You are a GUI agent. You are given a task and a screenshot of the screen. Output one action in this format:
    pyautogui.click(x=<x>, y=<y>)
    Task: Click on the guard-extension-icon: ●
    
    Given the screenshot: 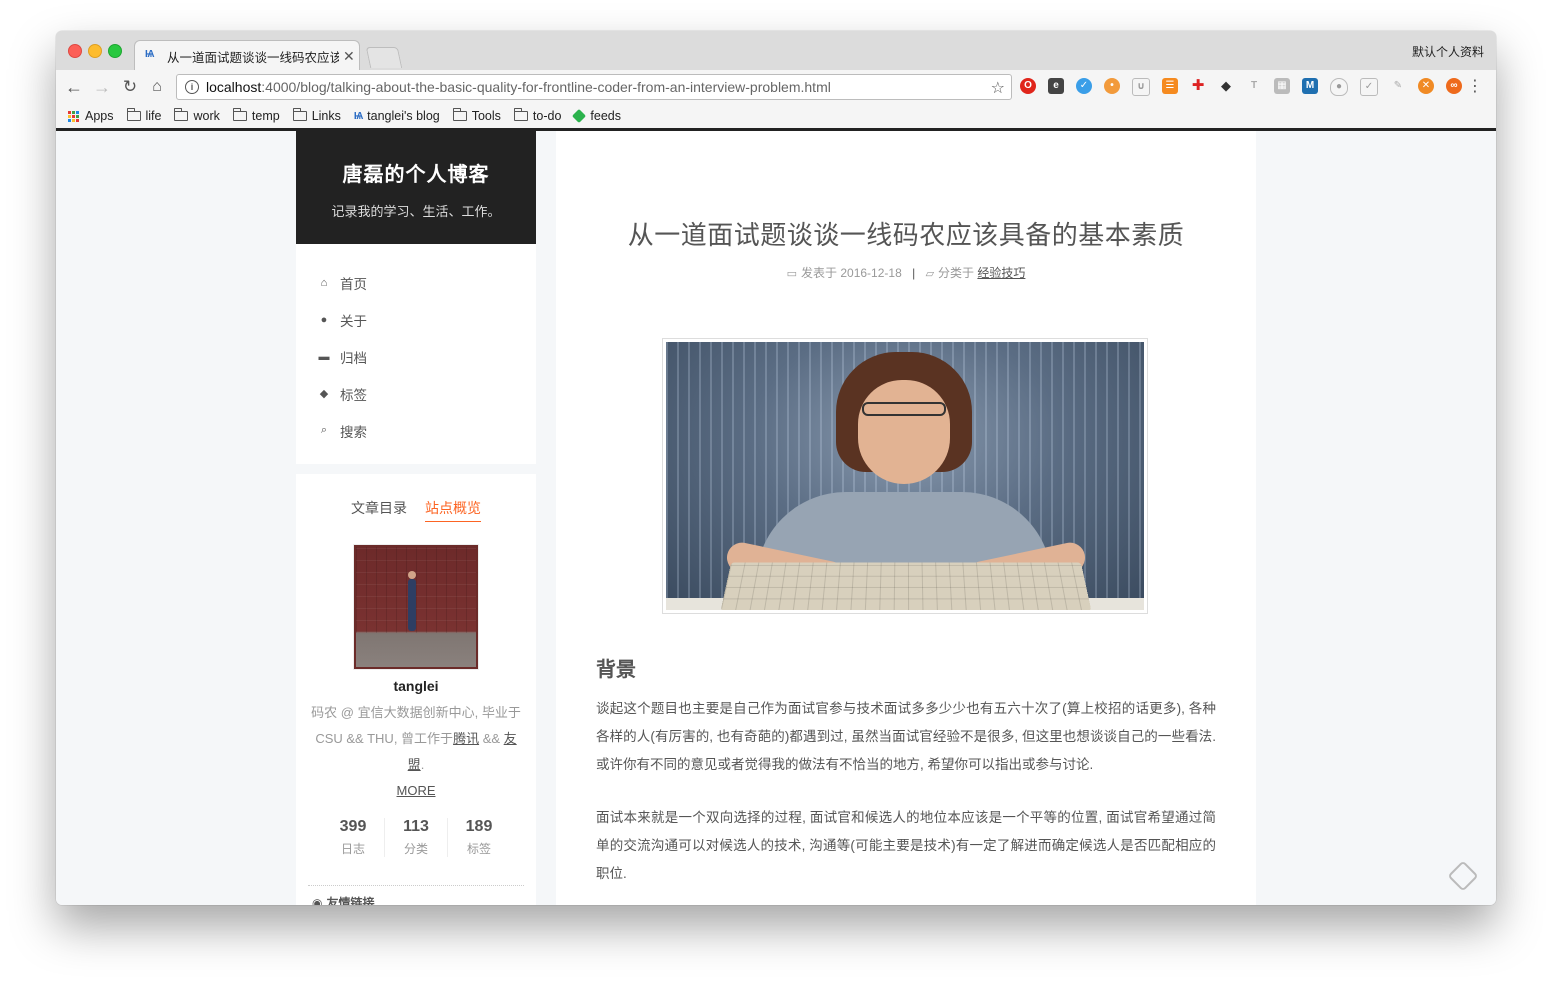 What is the action you would take?
    pyautogui.click(x=1339, y=87)
    